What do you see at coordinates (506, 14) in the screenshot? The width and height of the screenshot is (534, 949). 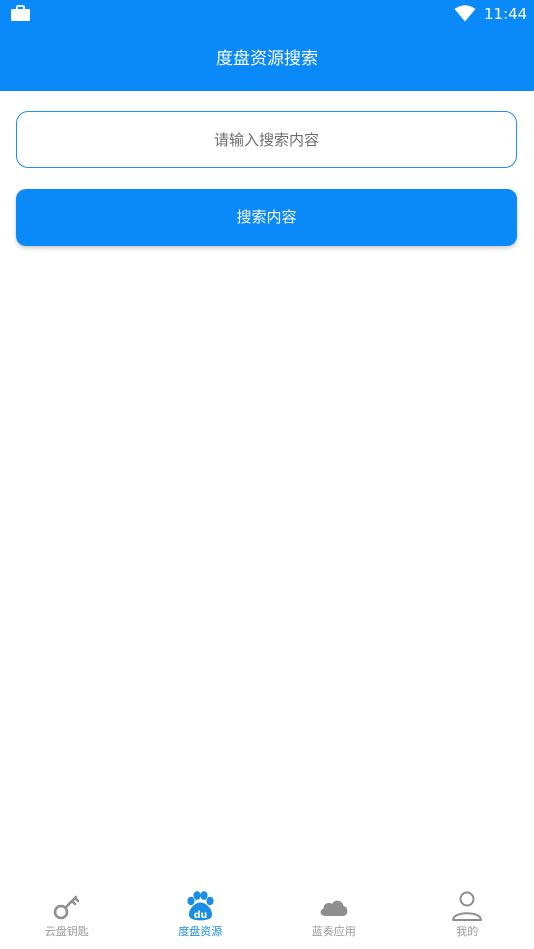 I see `status-time: 11:44` at bounding box center [506, 14].